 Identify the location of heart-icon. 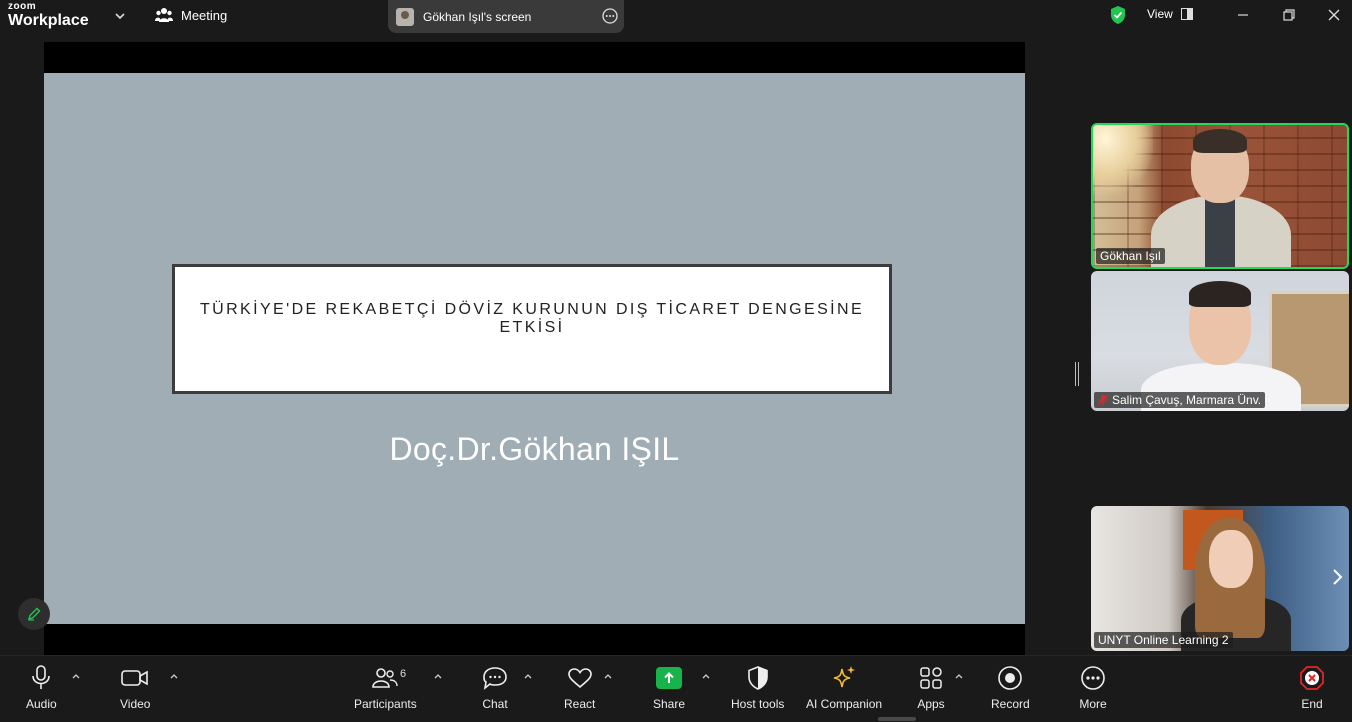
(579, 678).